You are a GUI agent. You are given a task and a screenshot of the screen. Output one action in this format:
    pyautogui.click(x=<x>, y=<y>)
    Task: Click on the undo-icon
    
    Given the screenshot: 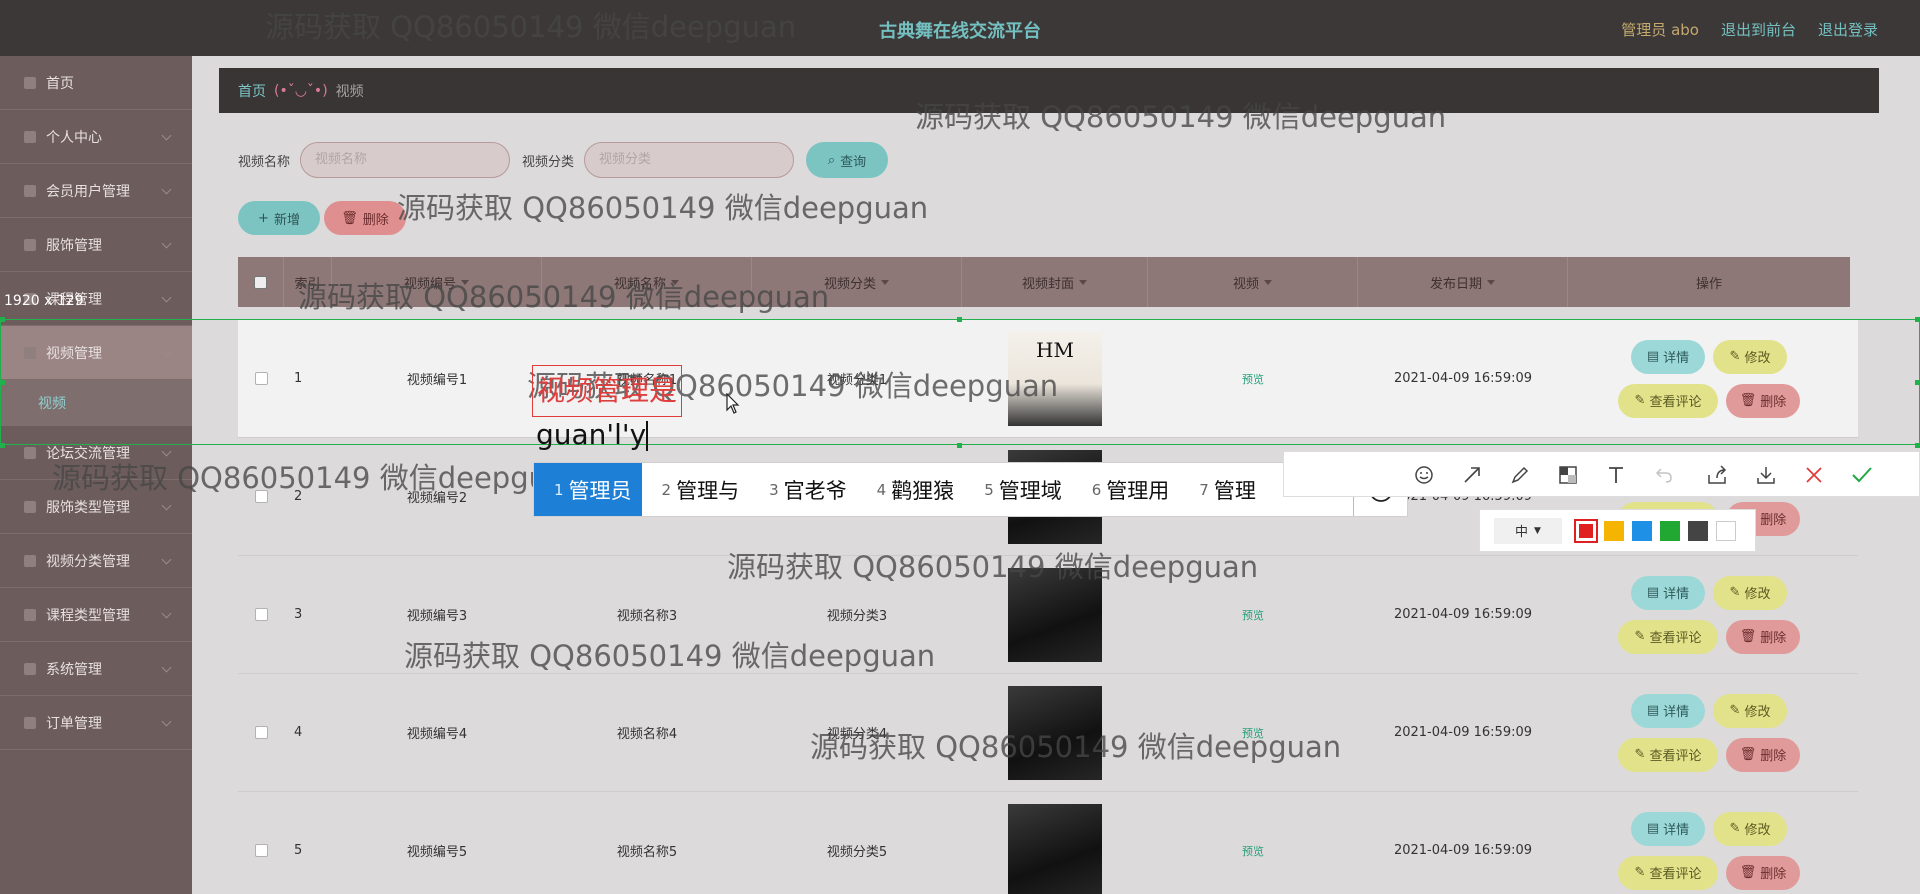 What is the action you would take?
    pyautogui.click(x=1664, y=475)
    